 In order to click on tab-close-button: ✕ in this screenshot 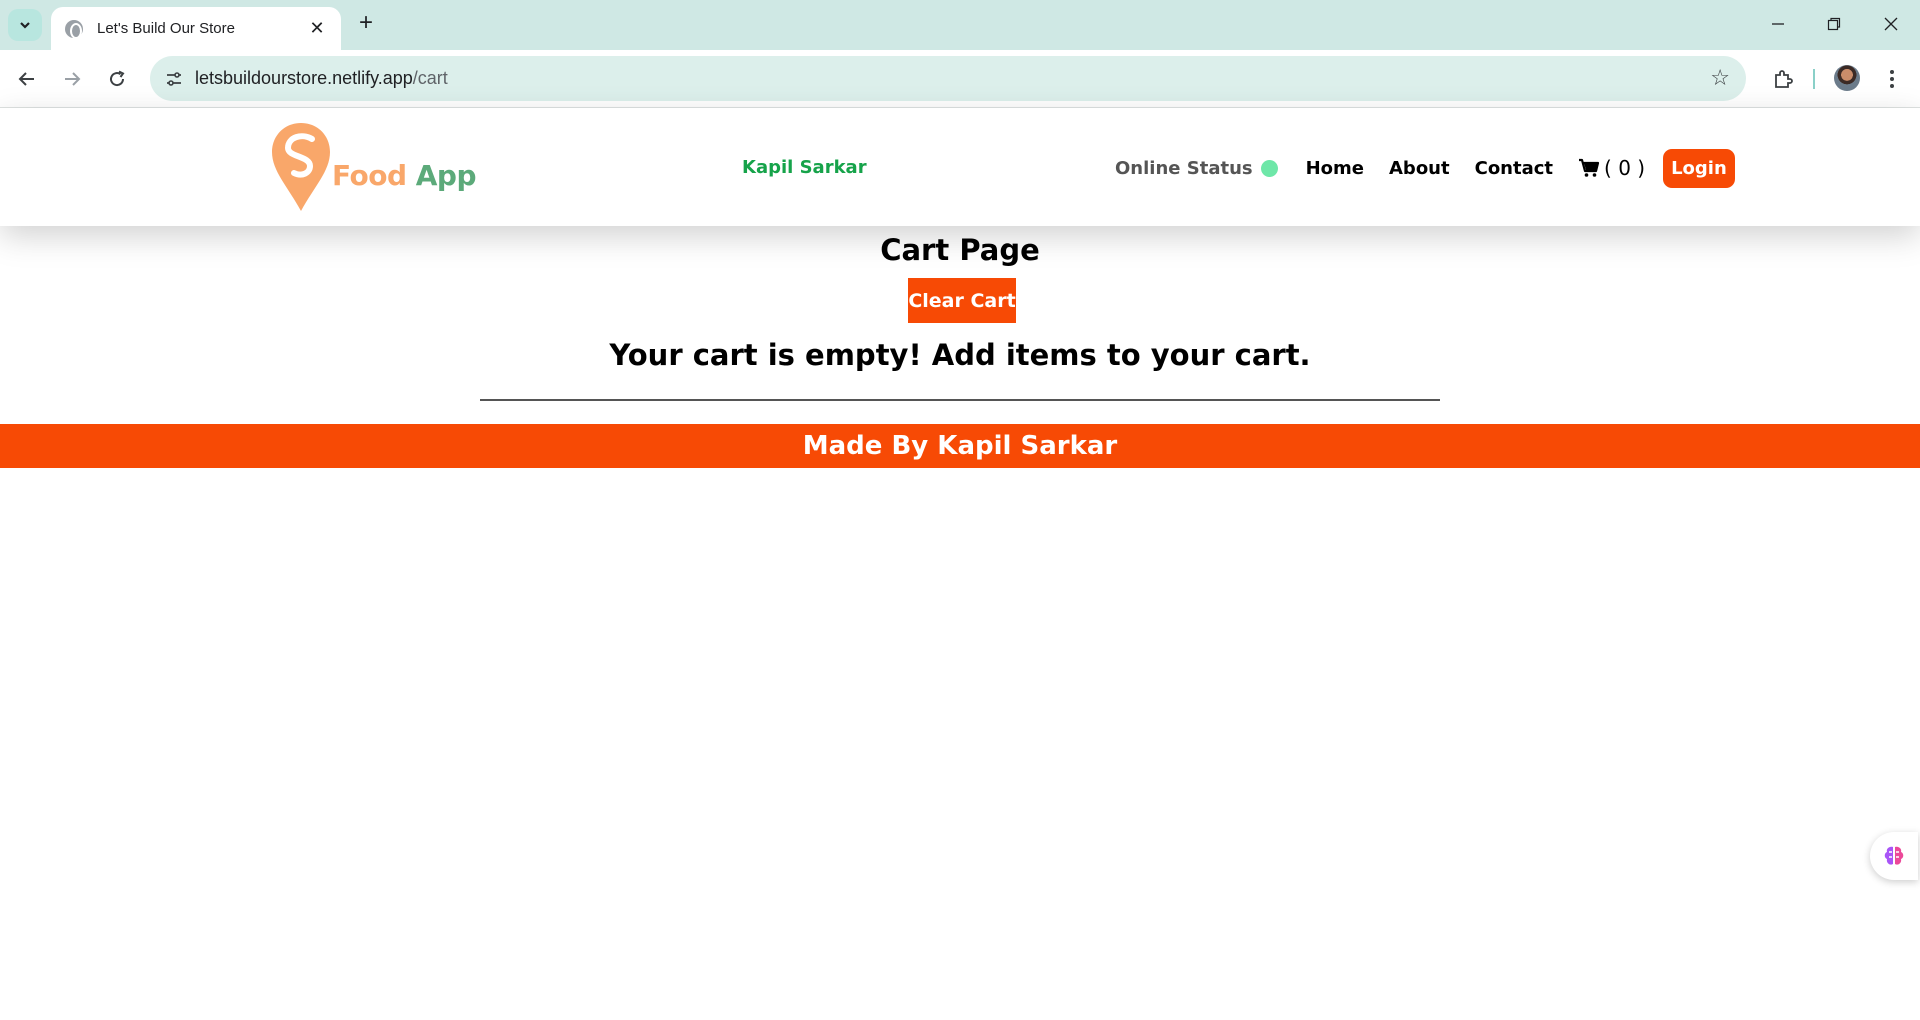, I will do `click(317, 28)`.